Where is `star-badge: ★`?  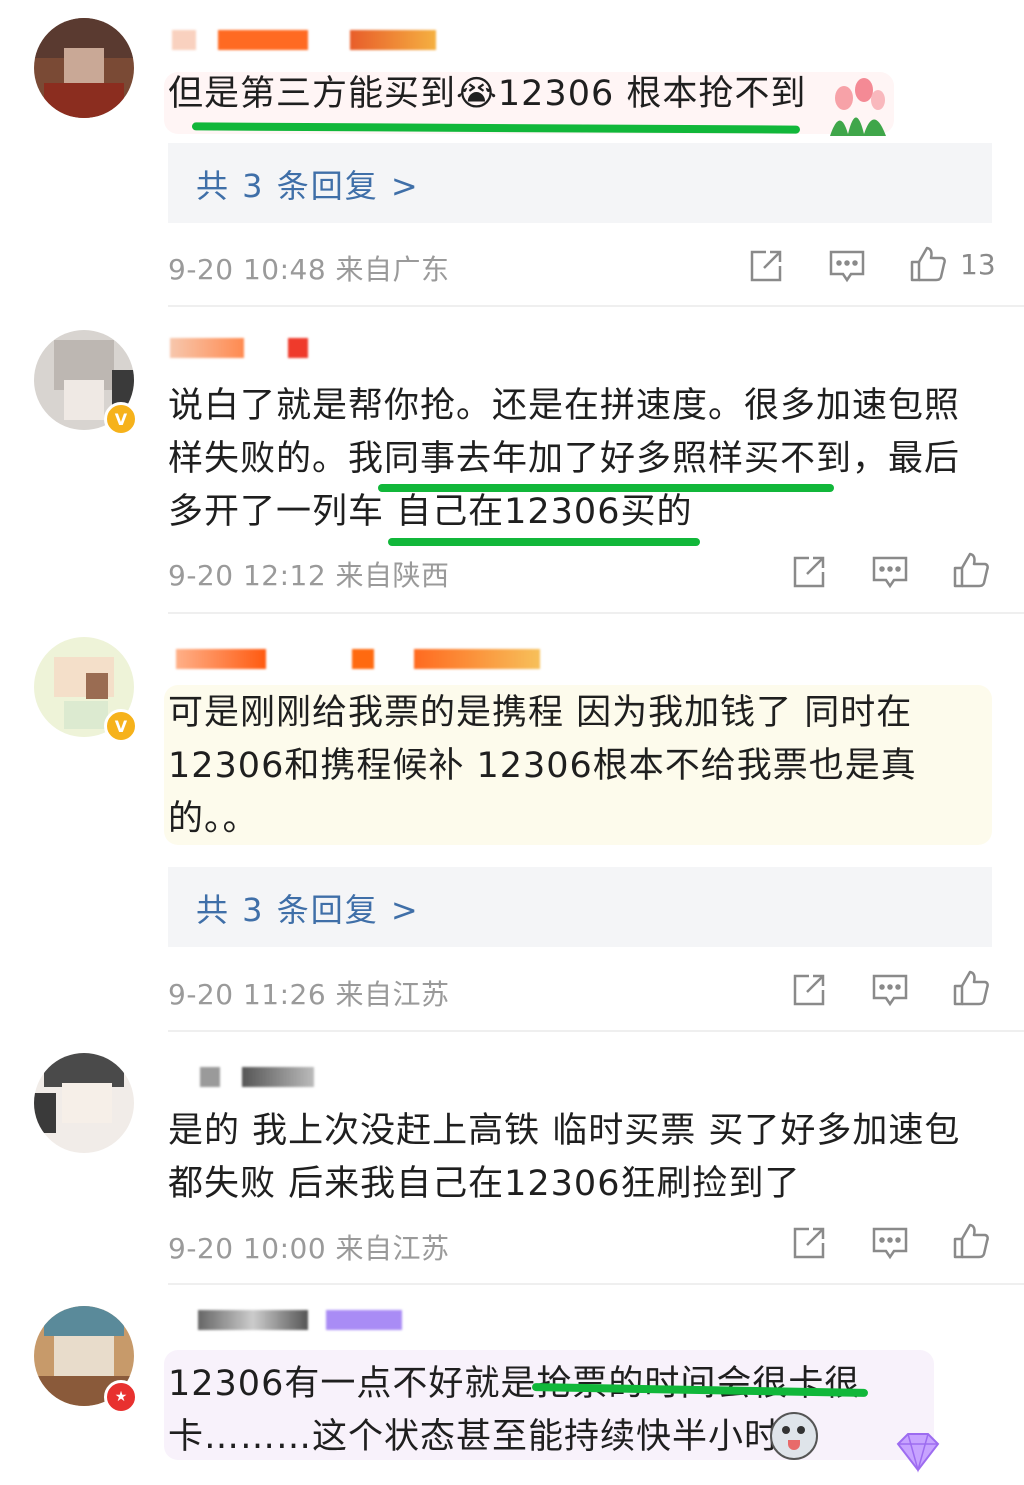
star-badge: ★ is located at coordinates (121, 1397).